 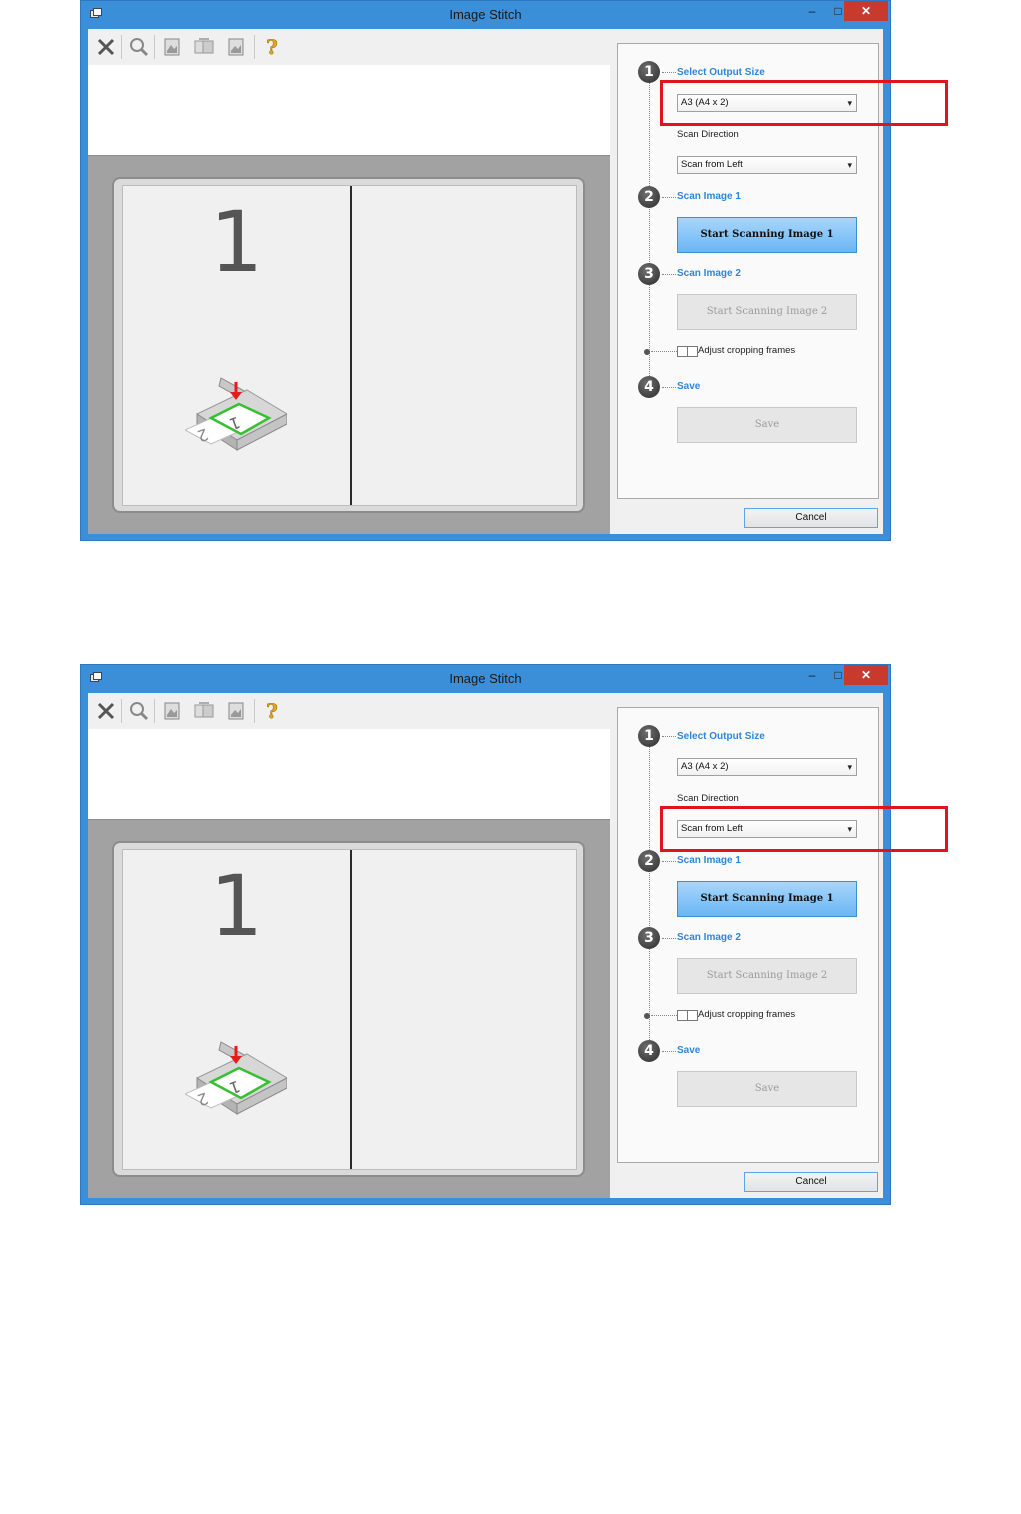 What do you see at coordinates (712, 164) in the screenshot?
I see `scan-direction-value: Scan from Left` at bounding box center [712, 164].